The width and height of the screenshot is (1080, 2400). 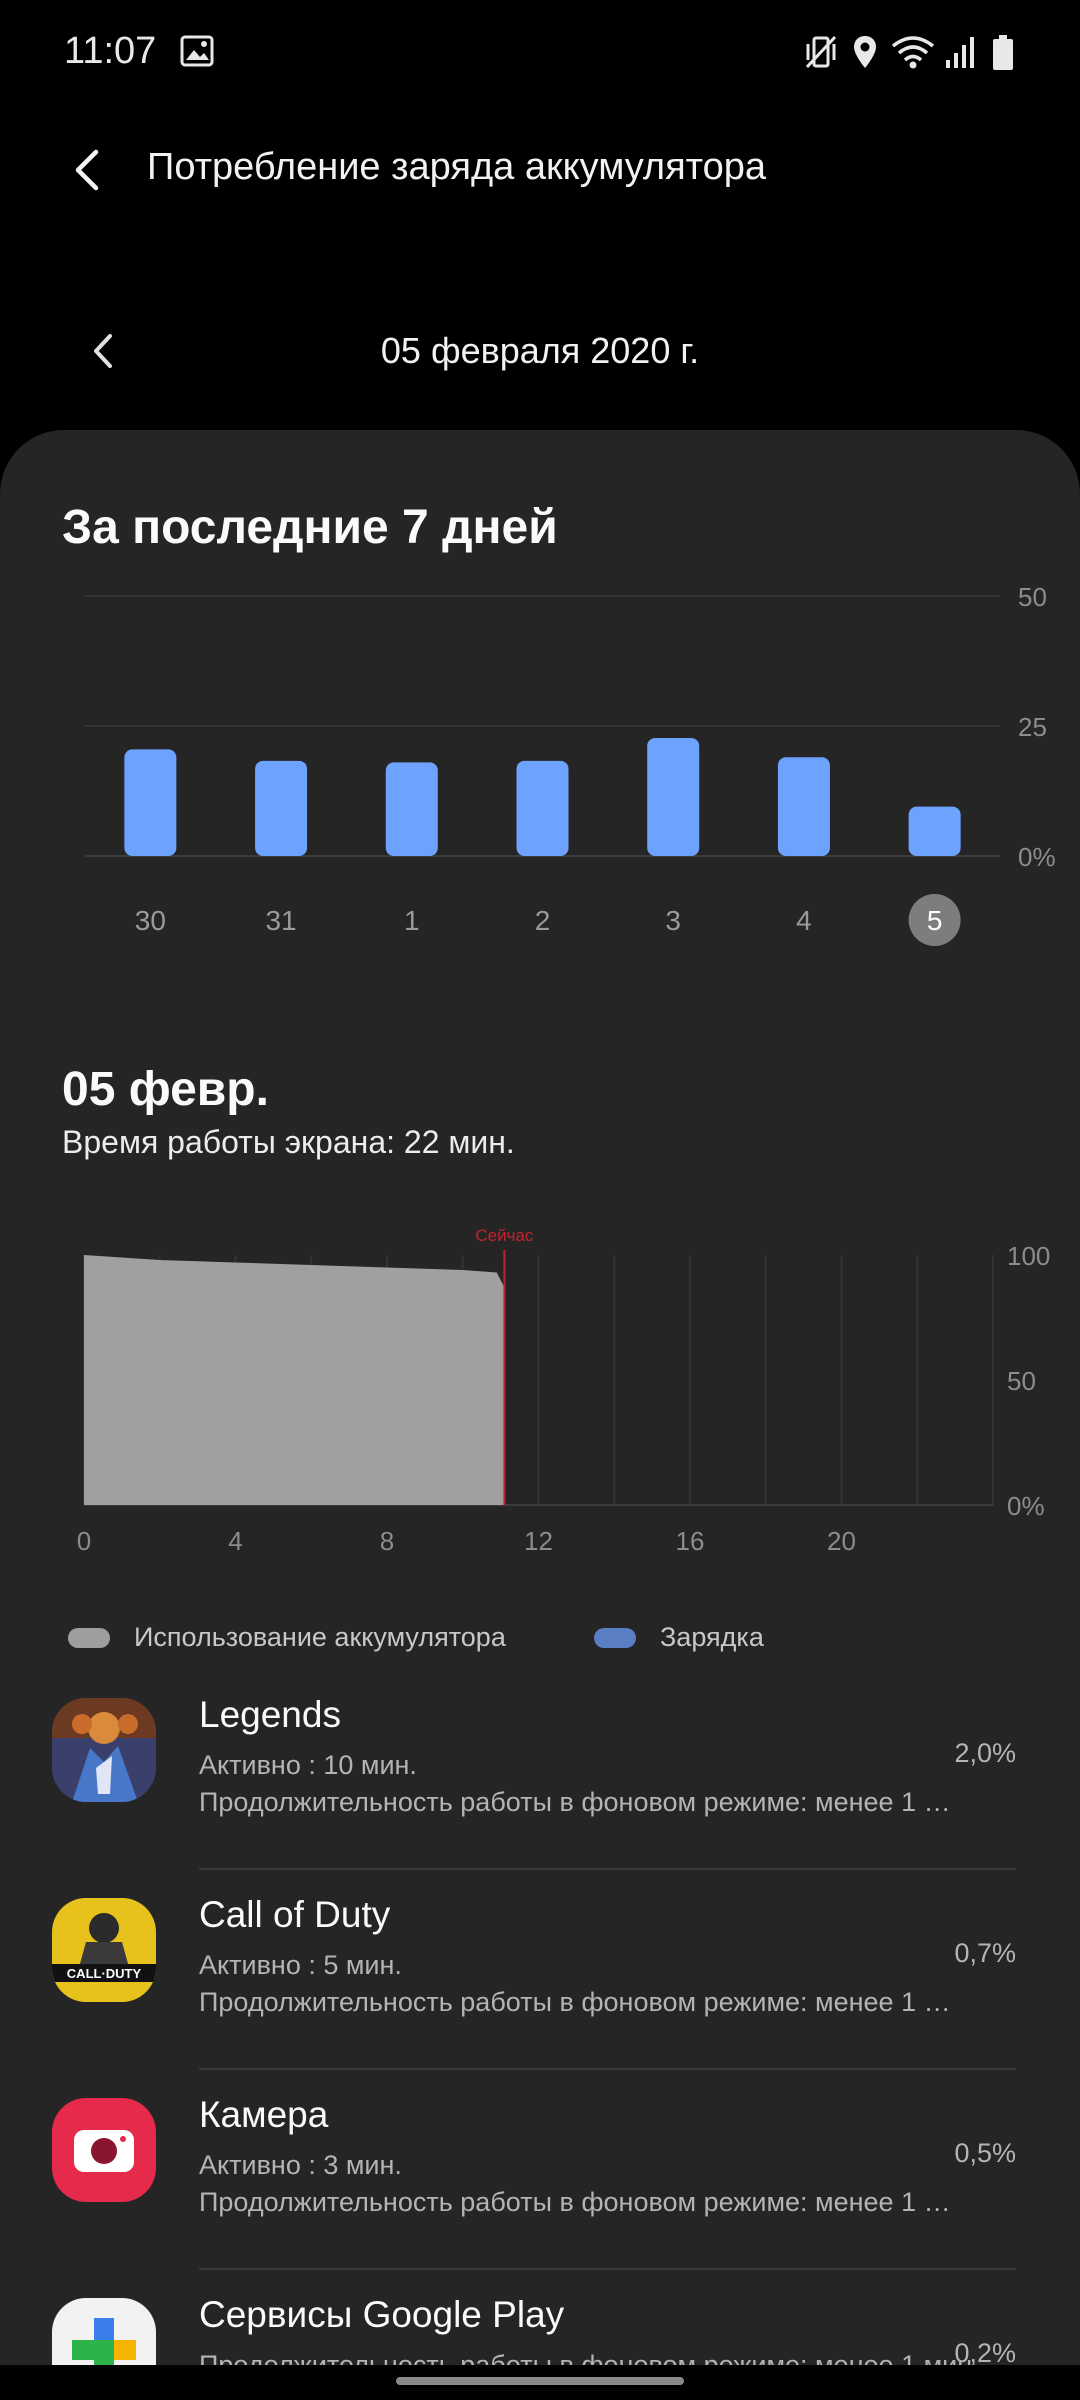 I want to click on page-title: Потребление заряда аккумулятора, so click(x=457, y=167).